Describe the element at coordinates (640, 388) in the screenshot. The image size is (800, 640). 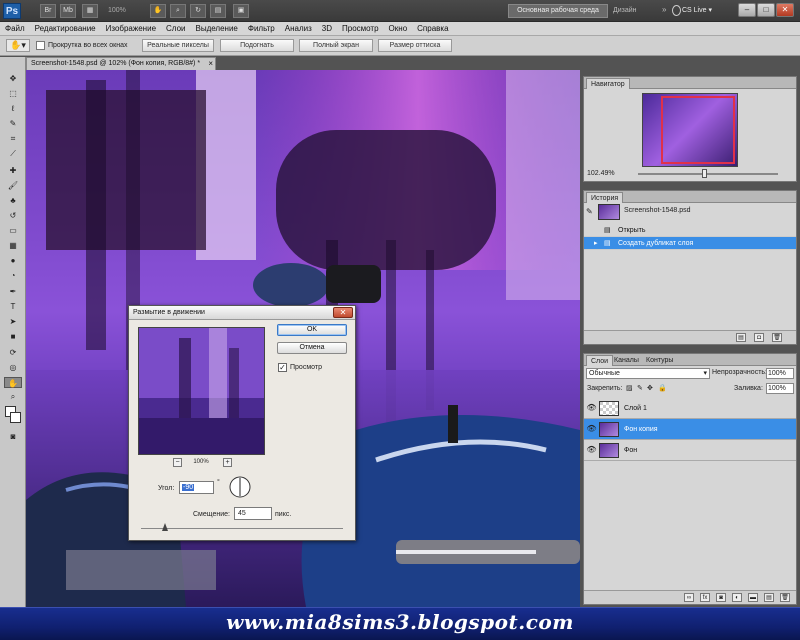
I see `lock-pixels-icon: ✎` at that location.